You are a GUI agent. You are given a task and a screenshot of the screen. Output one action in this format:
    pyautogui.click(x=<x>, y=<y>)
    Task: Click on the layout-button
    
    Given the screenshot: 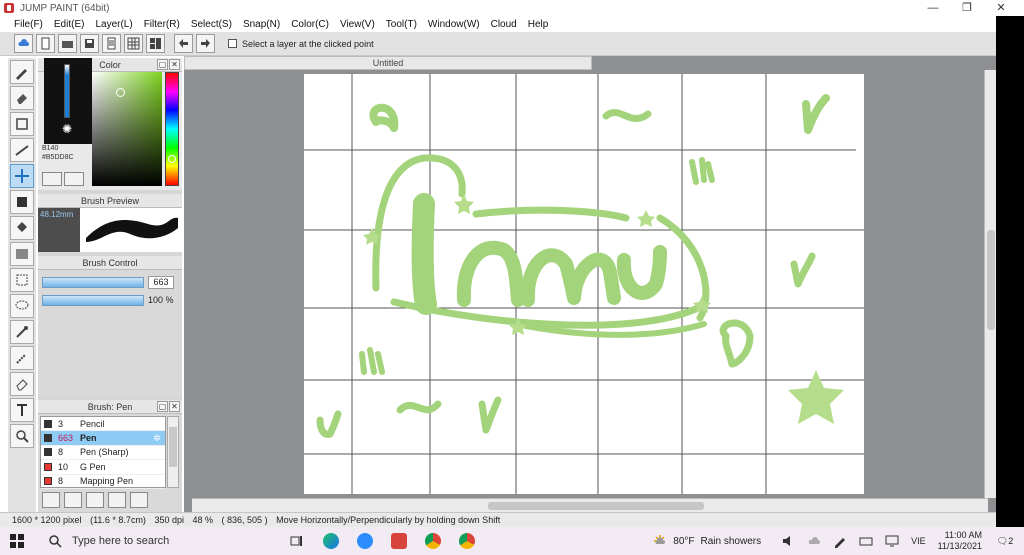 What is the action you would take?
    pyautogui.click(x=155, y=43)
    